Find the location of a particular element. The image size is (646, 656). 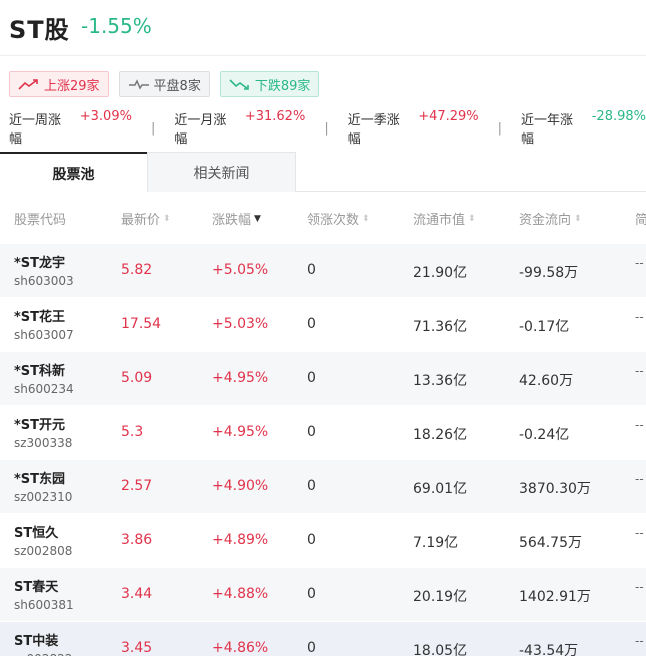

col-label: 资金流向 is located at coordinates (545, 220).